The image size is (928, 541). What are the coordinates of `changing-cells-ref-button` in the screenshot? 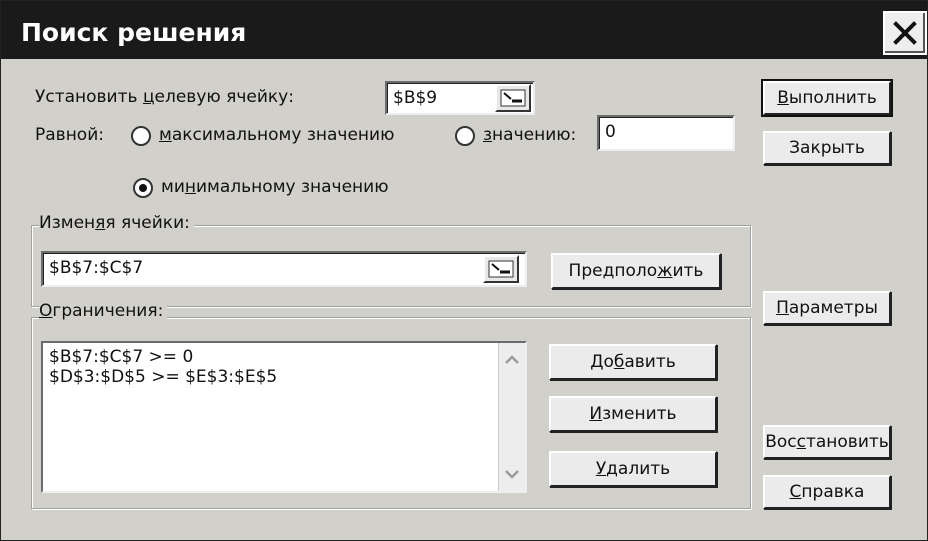 It's located at (501, 269).